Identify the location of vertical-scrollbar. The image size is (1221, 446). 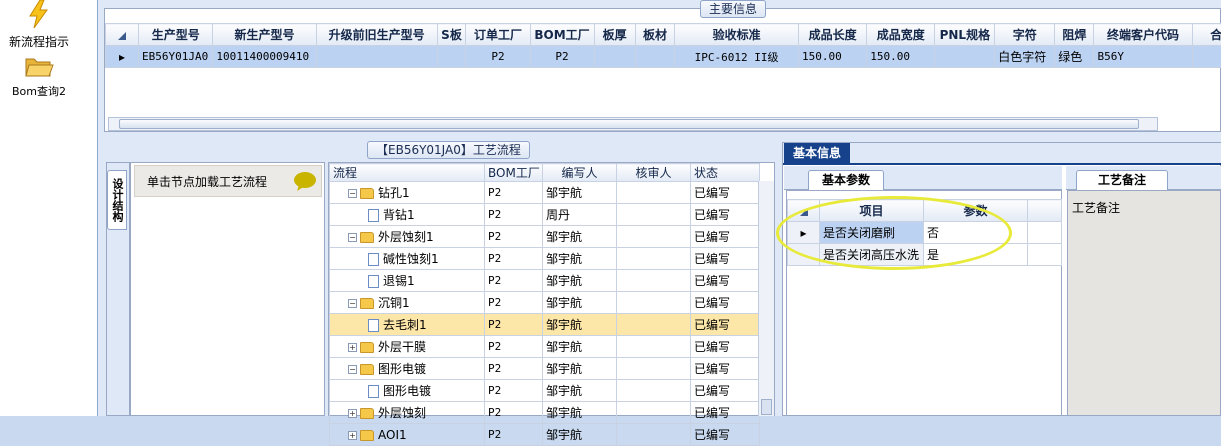
(766, 298).